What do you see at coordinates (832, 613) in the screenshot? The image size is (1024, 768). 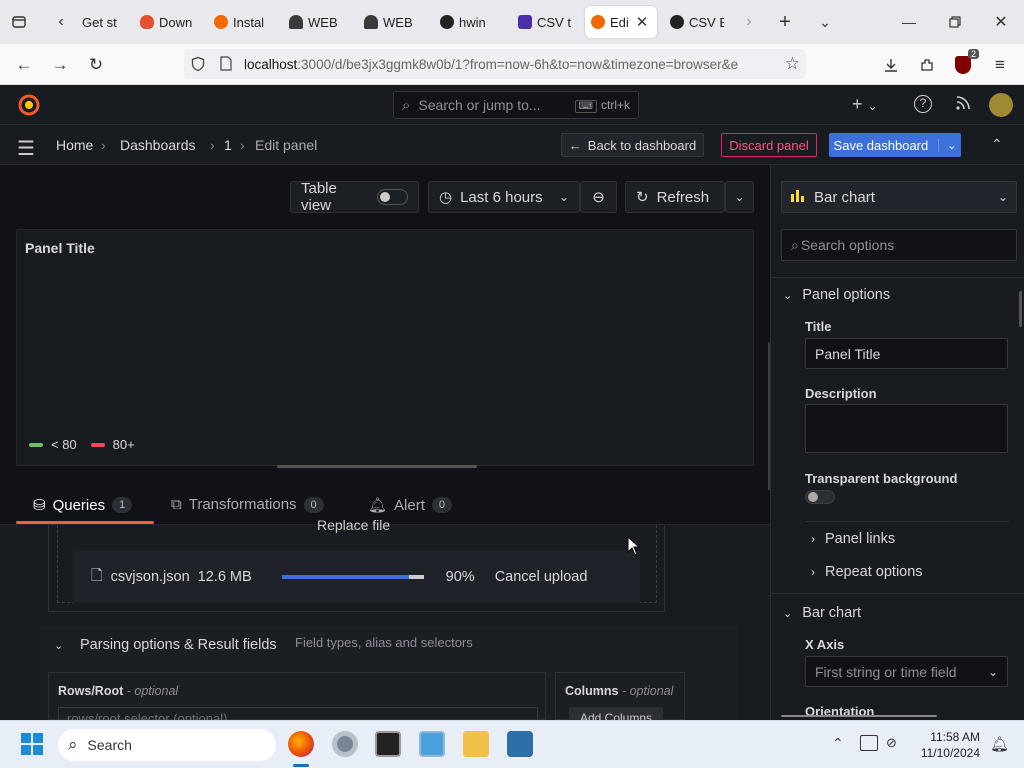 I see `section-title: Bar chart` at bounding box center [832, 613].